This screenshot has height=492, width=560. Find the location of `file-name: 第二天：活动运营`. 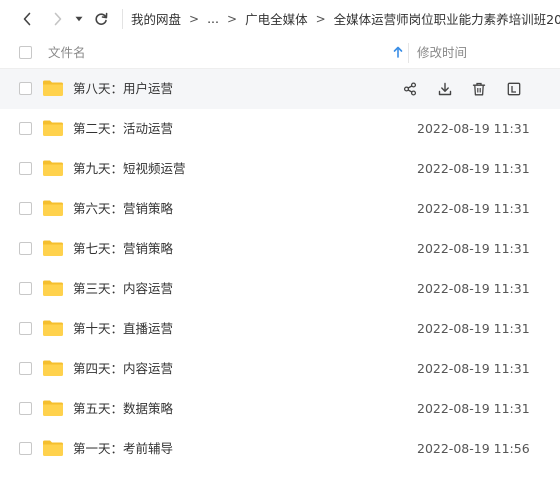

file-name: 第二天：活动运营 is located at coordinates (123, 129).